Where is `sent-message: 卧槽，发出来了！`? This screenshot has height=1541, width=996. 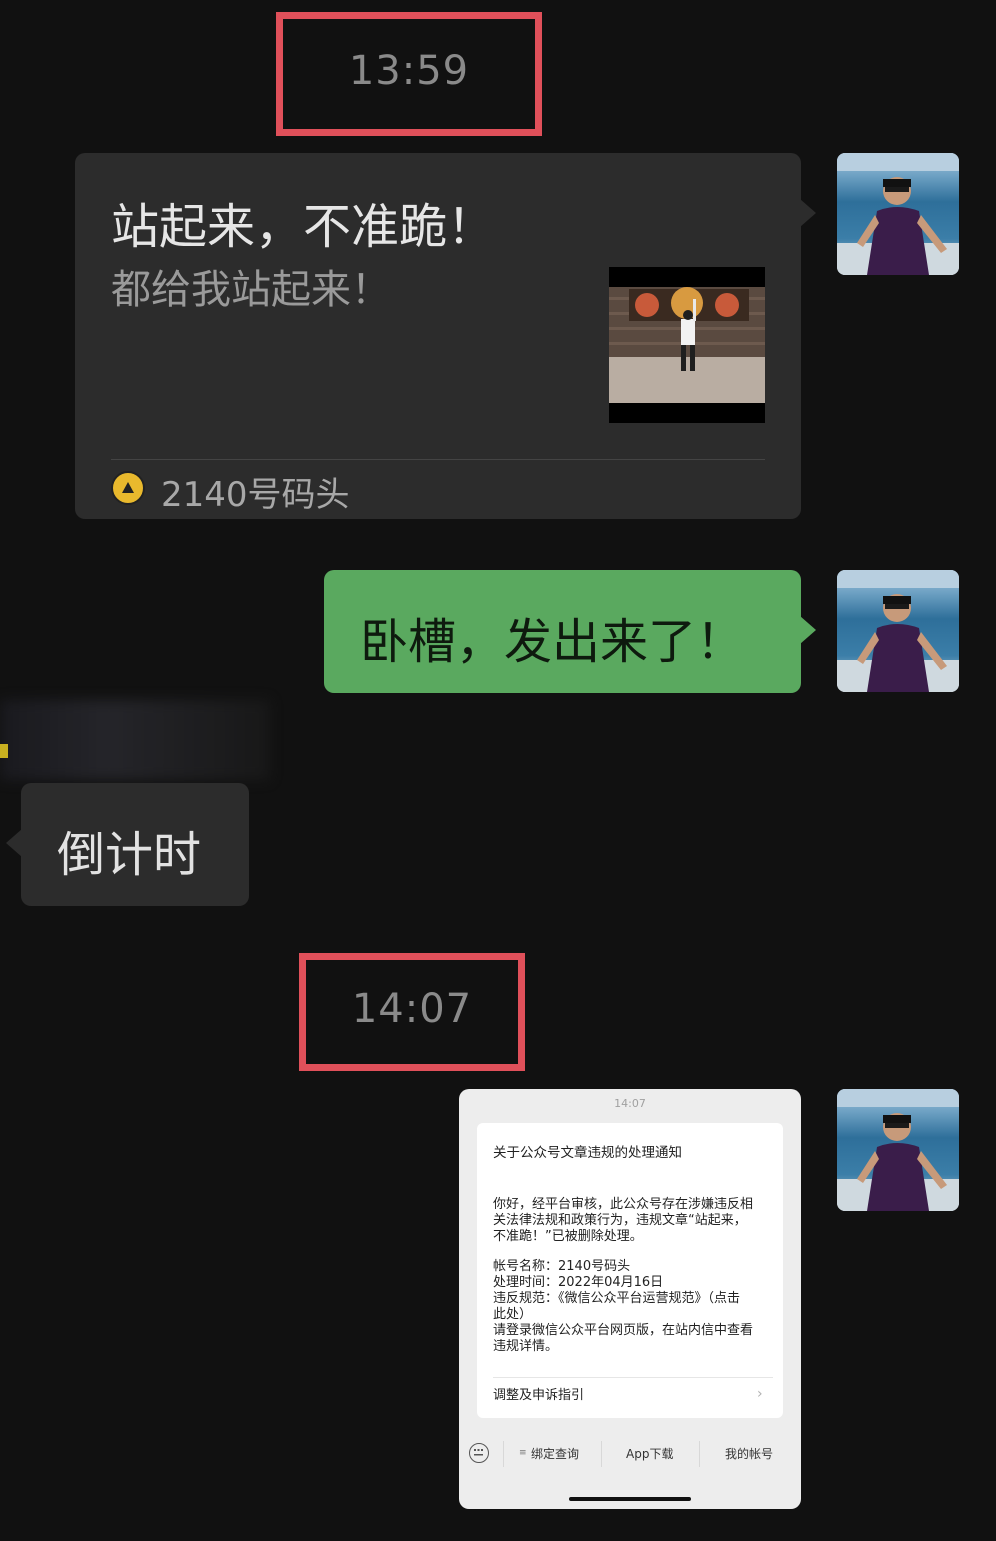
sent-message: 卧槽，发出来了！ is located at coordinates (562, 631).